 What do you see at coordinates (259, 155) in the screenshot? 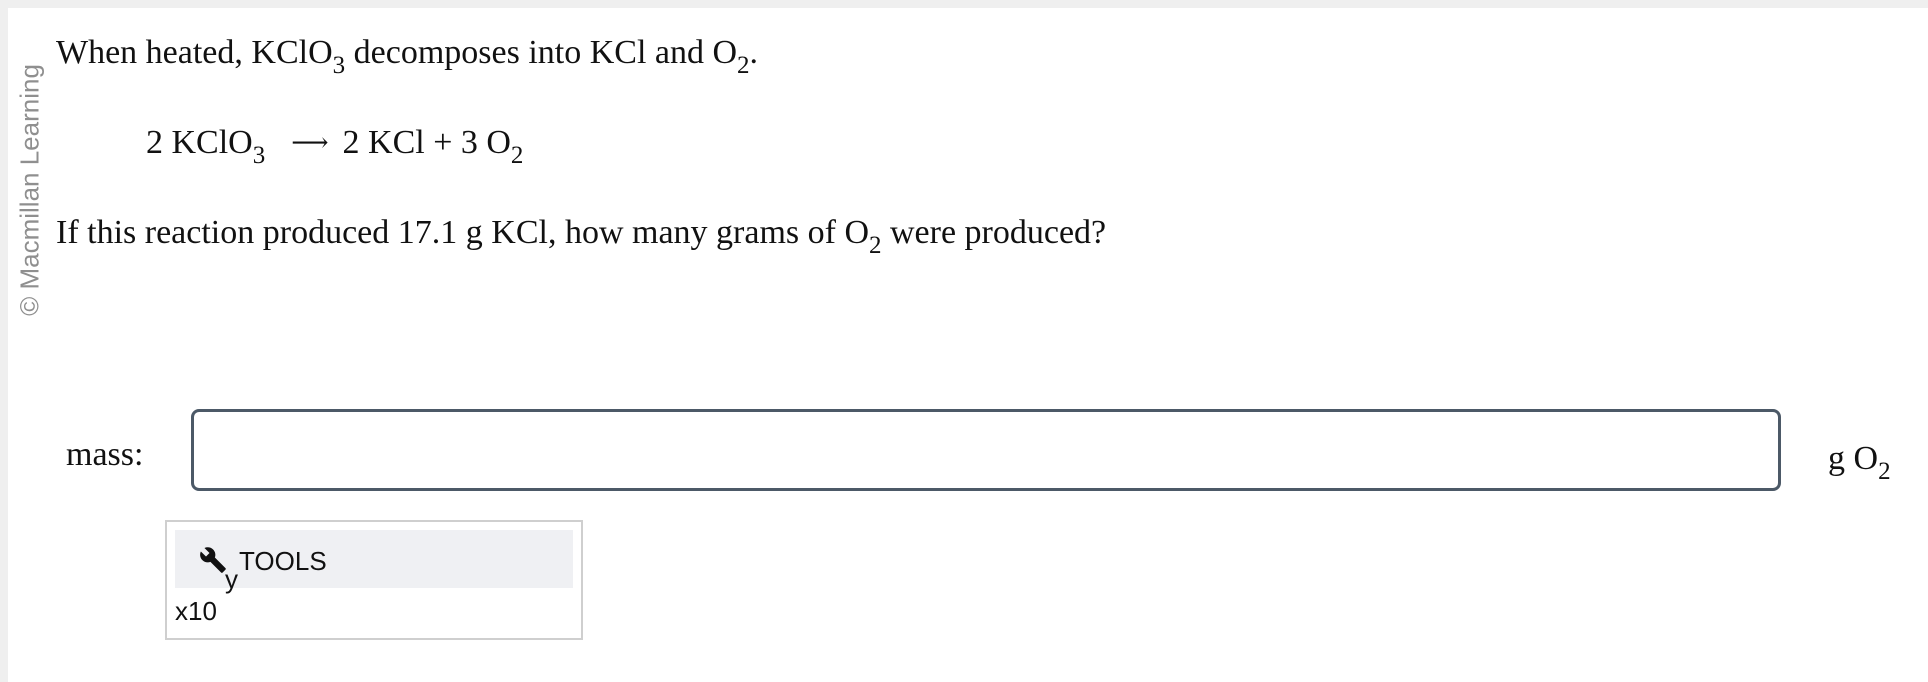
I see `equation-reactant-subscript: 3` at bounding box center [259, 155].